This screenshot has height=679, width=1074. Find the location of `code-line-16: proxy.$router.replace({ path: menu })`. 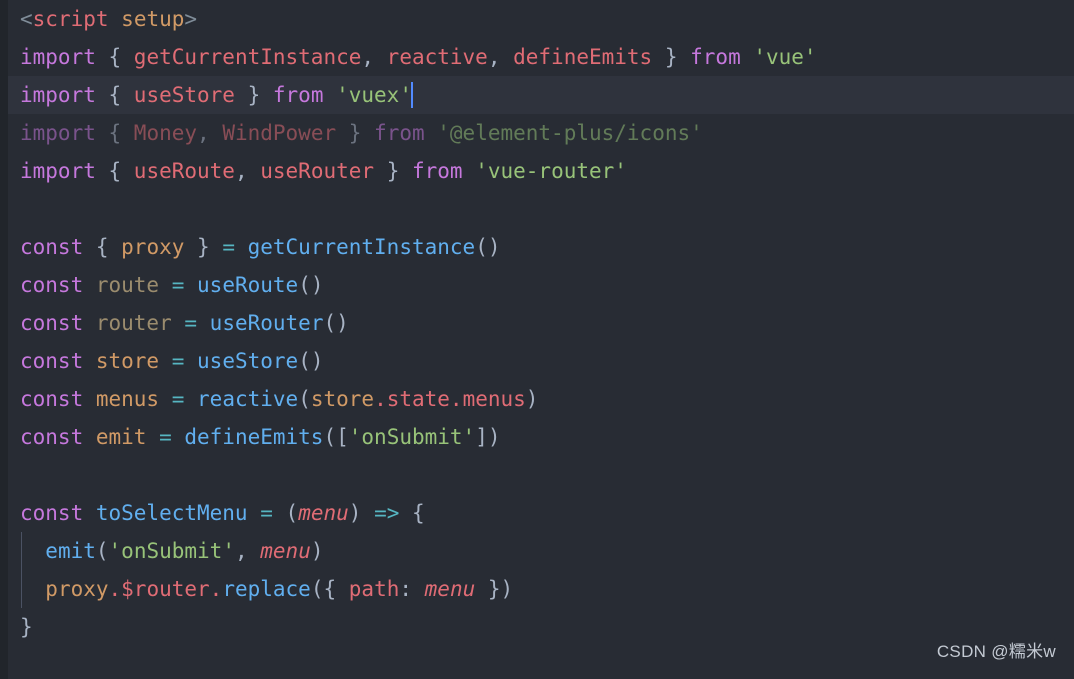

code-line-16: proxy.$router.replace({ path: menu }) is located at coordinates (537, 589).